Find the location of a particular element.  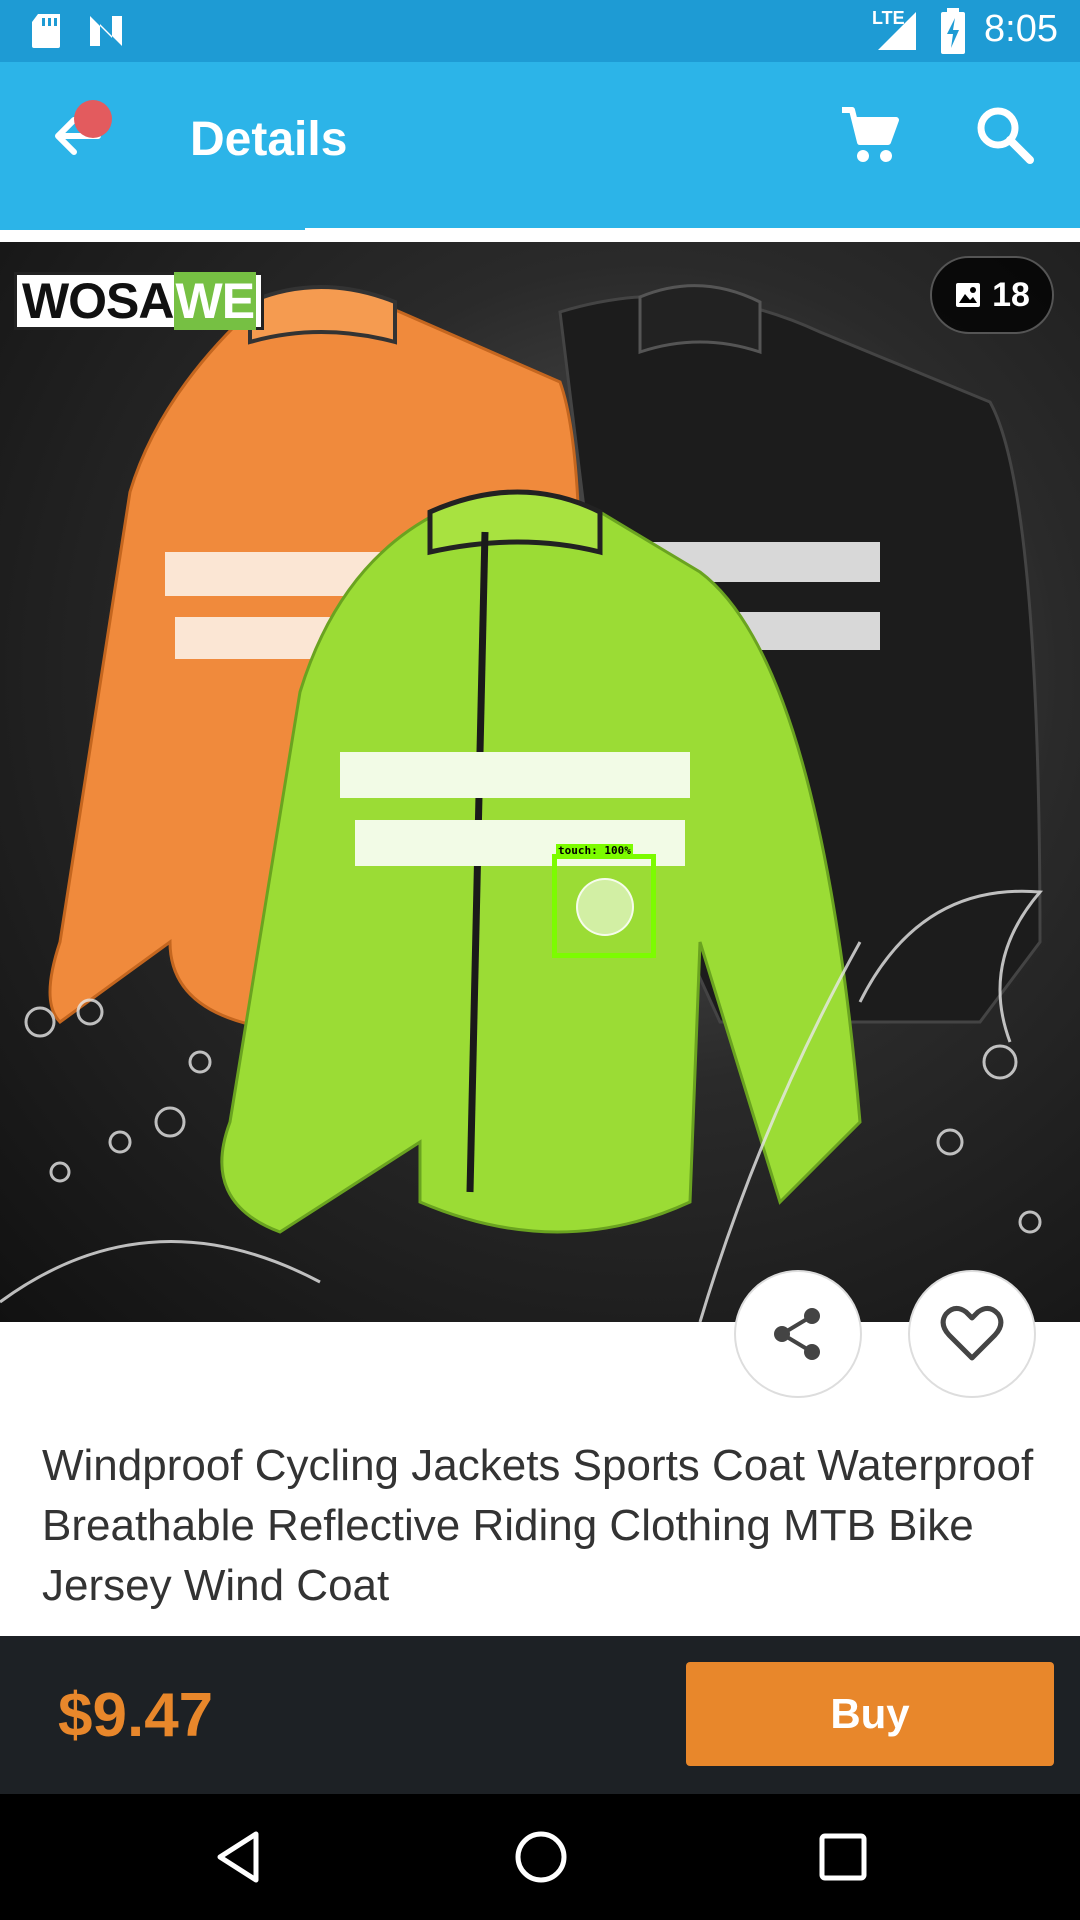

heart-icon is located at coordinates (972, 1333).